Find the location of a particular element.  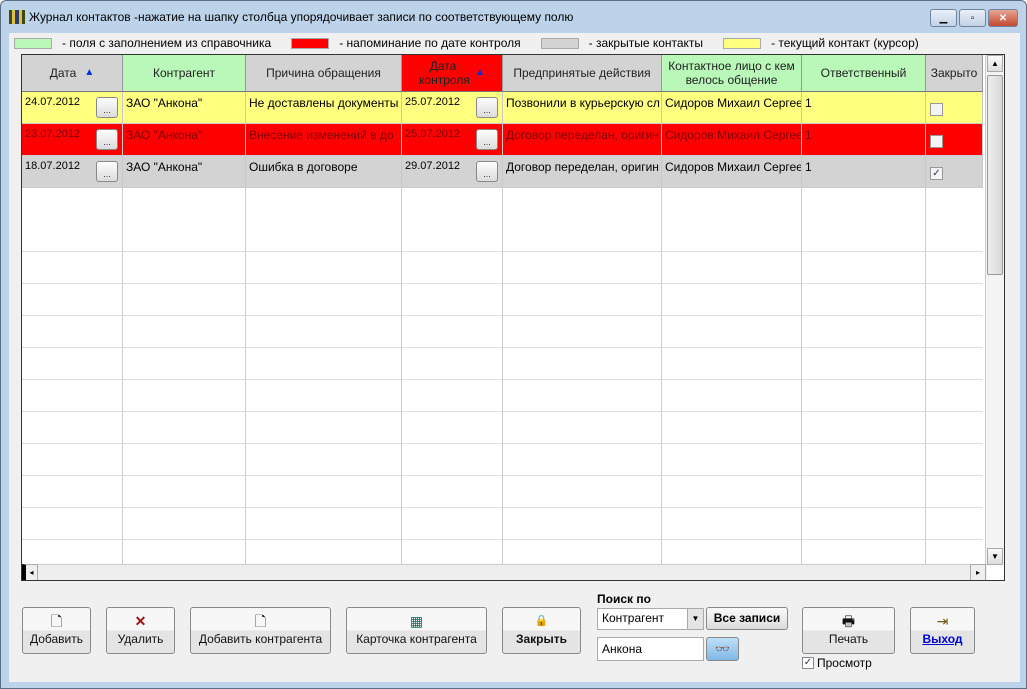

cell-text: Сидоров Михаил Сергеевич is located at coordinates (733, 135).